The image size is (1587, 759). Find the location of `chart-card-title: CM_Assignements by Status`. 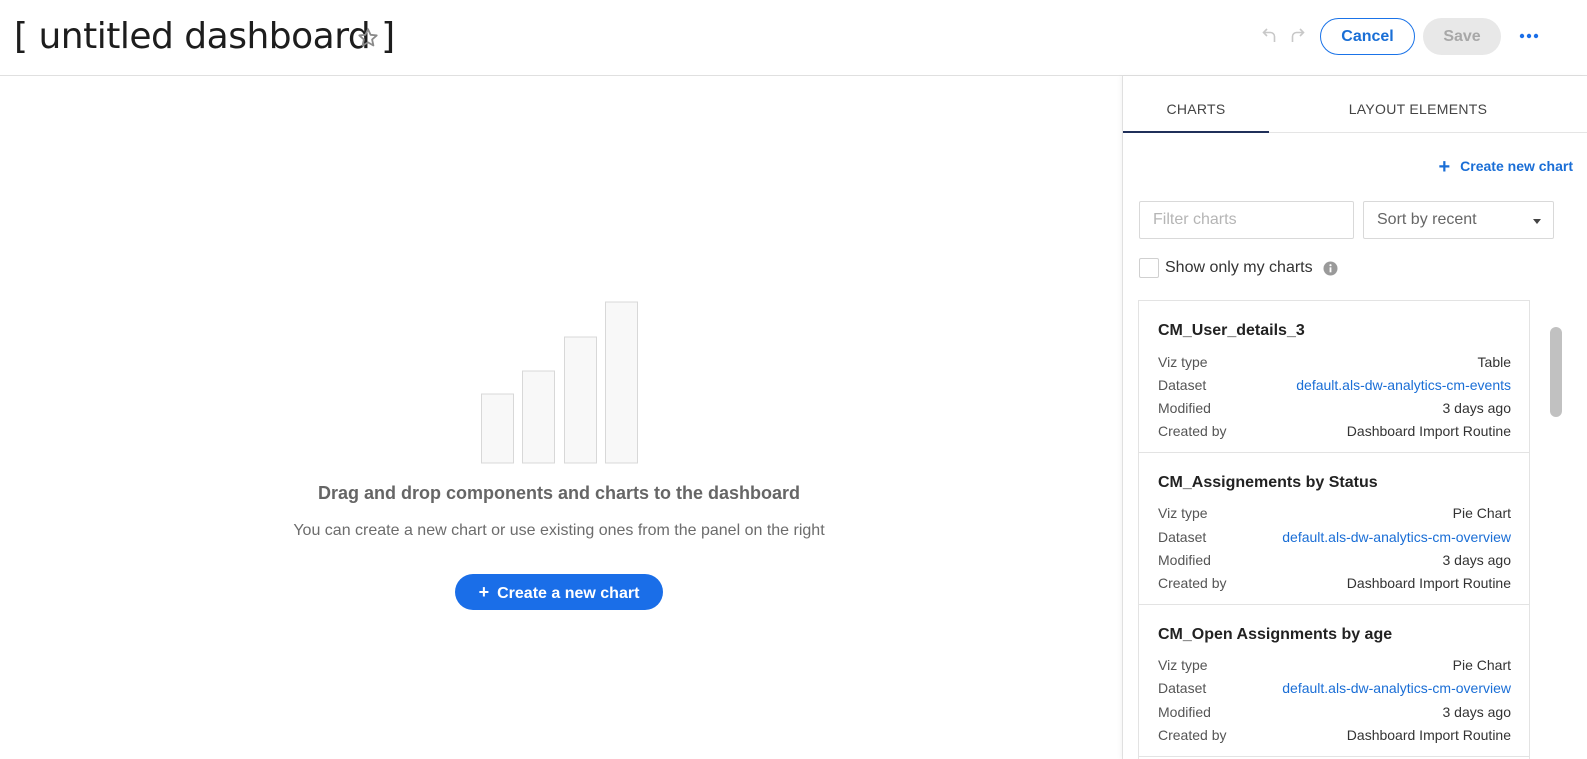

chart-card-title: CM_Assignements by Status is located at coordinates (1268, 482).